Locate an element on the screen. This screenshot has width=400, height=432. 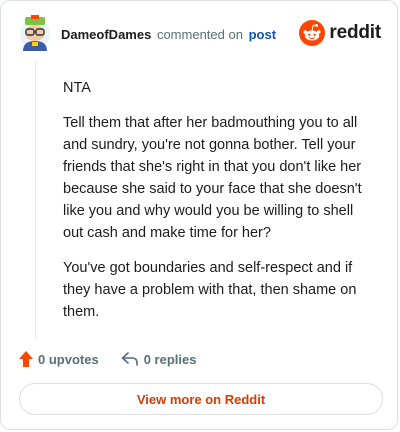
reddit-snoo-icon is located at coordinates (312, 33).